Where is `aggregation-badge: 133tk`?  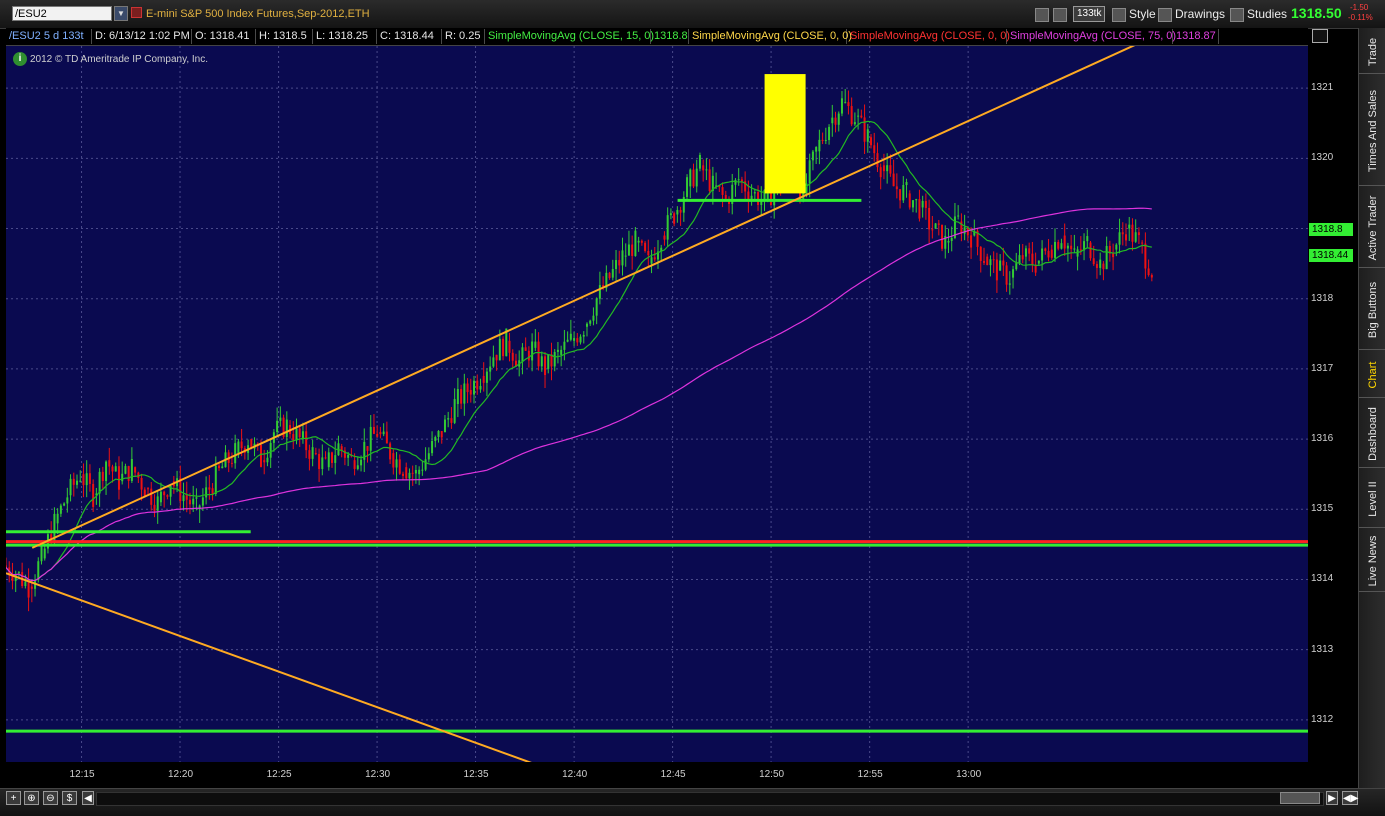
aggregation-badge: 133tk is located at coordinates (1089, 14).